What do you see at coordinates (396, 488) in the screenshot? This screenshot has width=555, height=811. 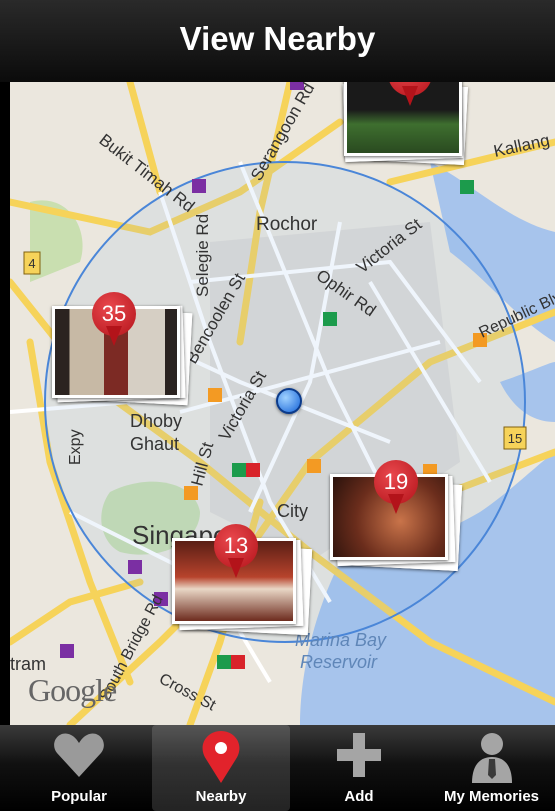 I see `cluster-count-badge: 19` at bounding box center [396, 488].